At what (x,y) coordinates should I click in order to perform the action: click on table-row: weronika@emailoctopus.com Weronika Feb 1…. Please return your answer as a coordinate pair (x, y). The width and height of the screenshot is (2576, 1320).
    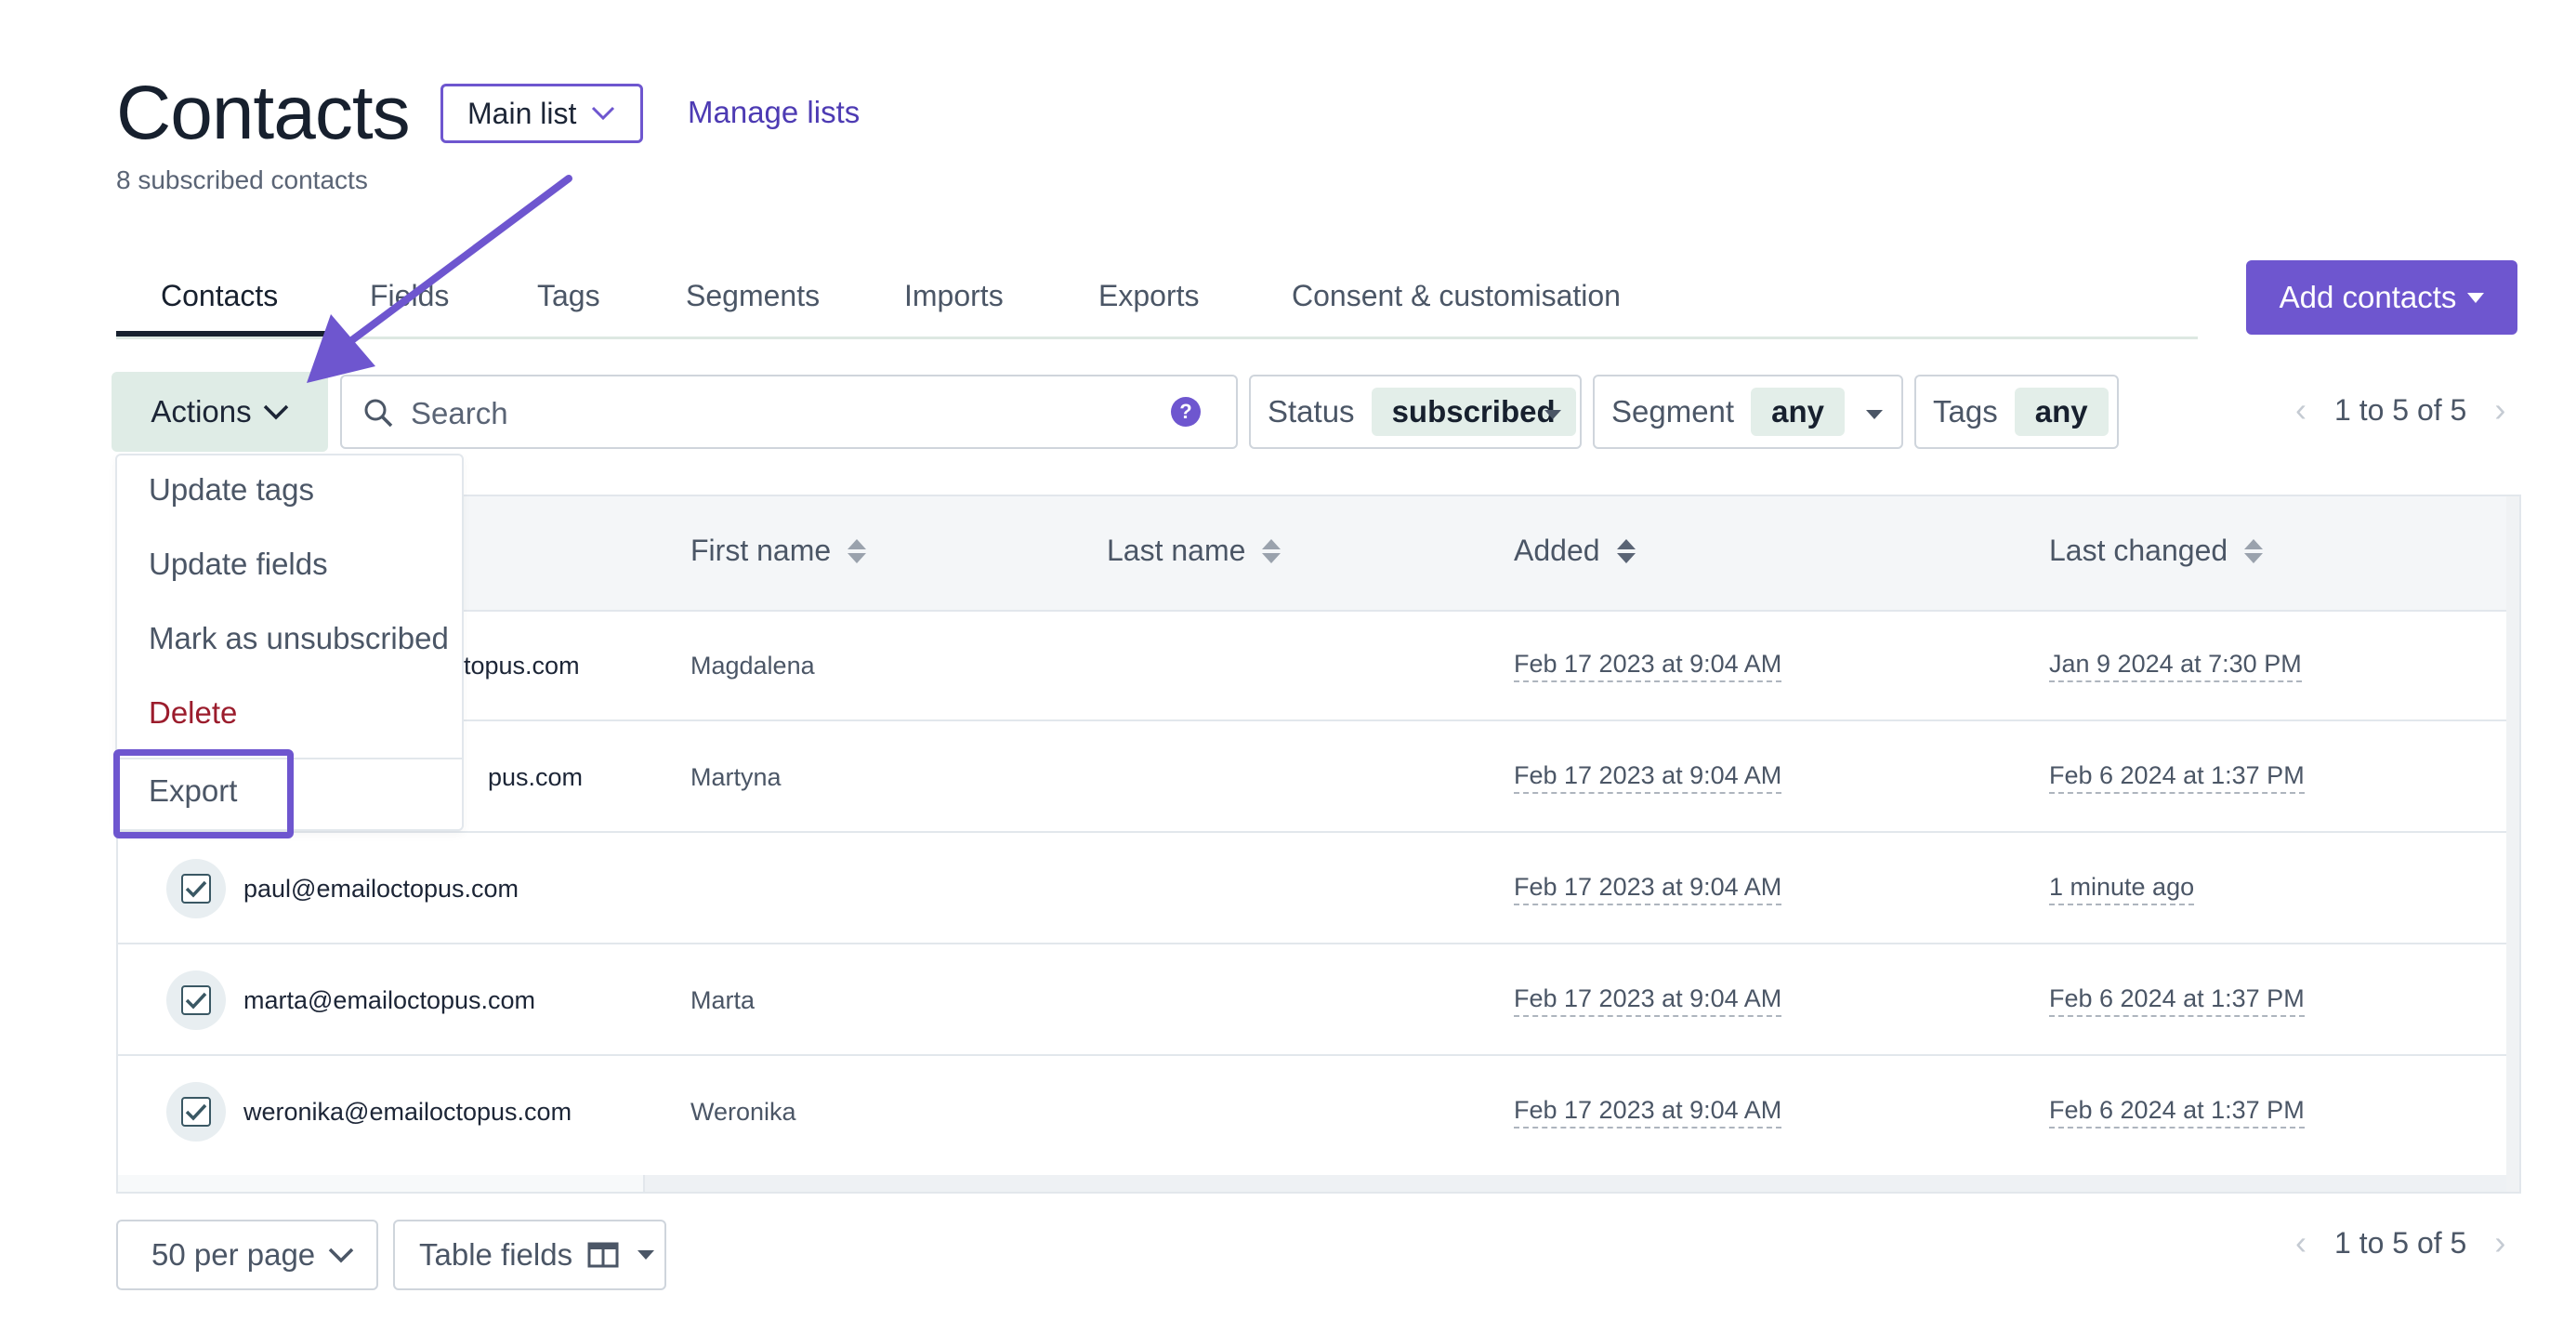
    Looking at the image, I should click on (1312, 1112).